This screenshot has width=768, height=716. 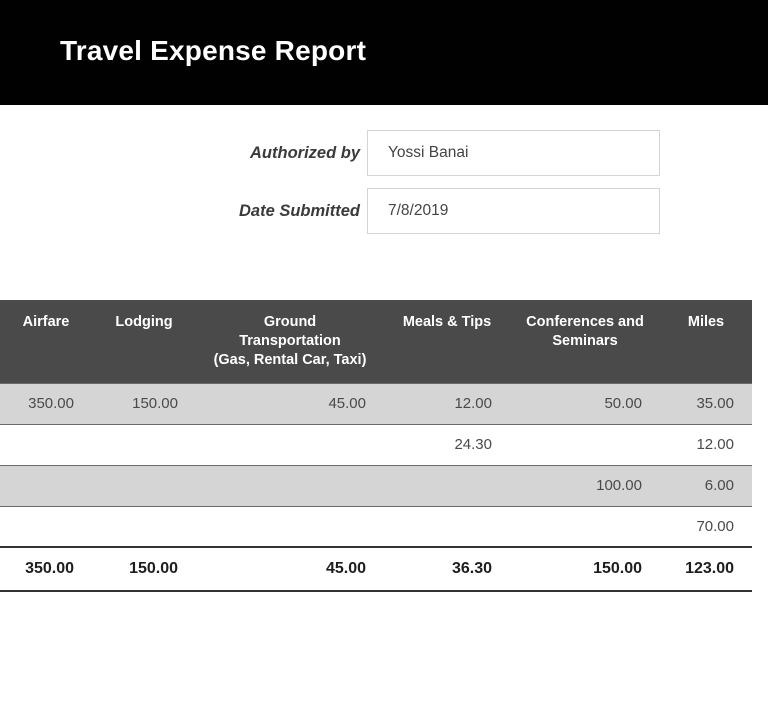 What do you see at coordinates (447, 403) in the screenshot?
I see `cell-meals: 12.00` at bounding box center [447, 403].